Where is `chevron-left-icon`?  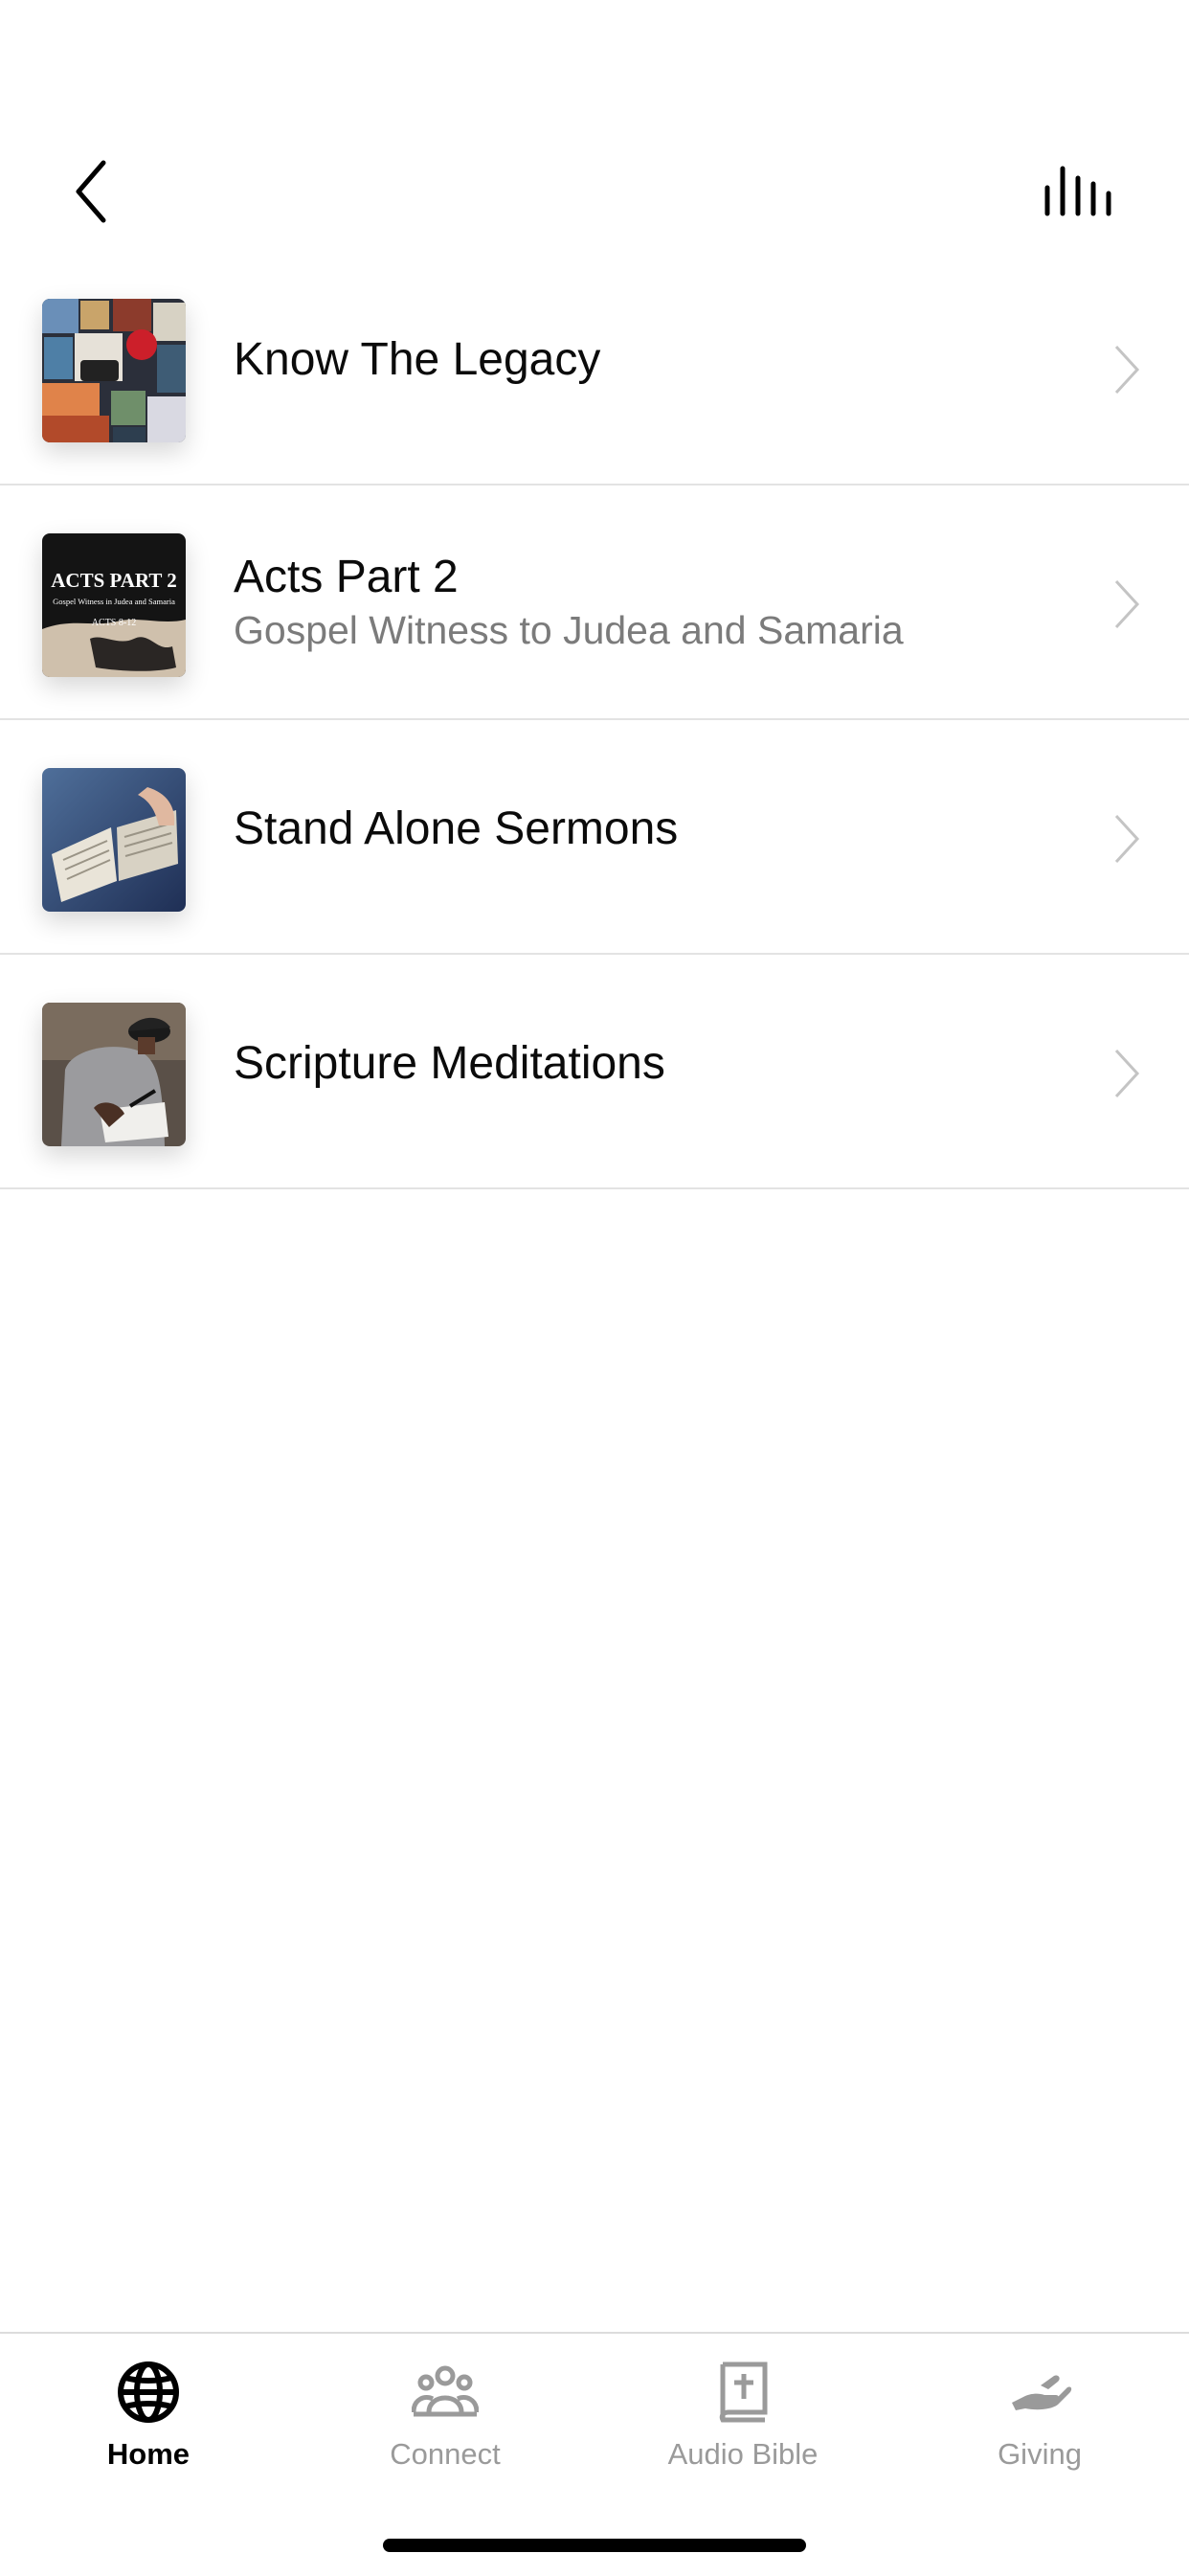
chevron-left-icon is located at coordinates (91, 191).